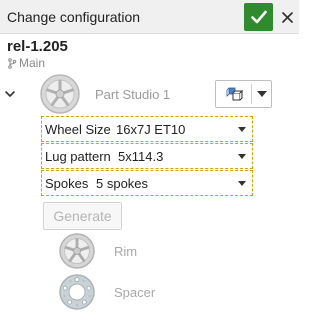 The height and width of the screenshot is (313, 320). What do you see at coordinates (67, 183) in the screenshot?
I see `config-label: Spokes` at bounding box center [67, 183].